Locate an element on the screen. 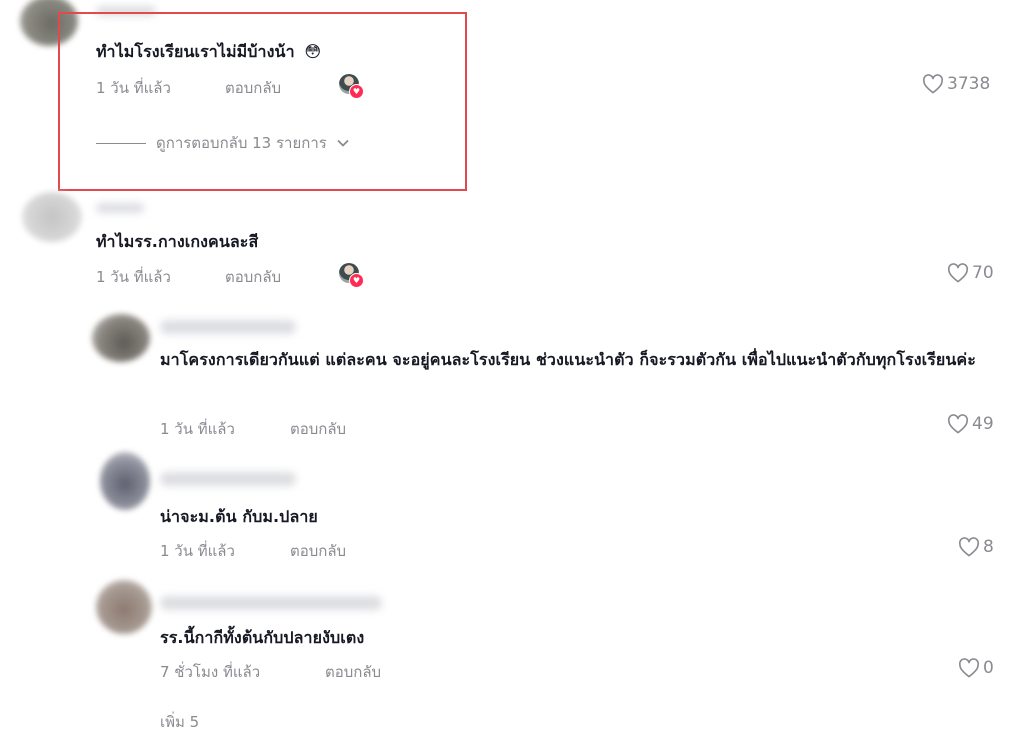  like-count: 70 is located at coordinates (983, 273).